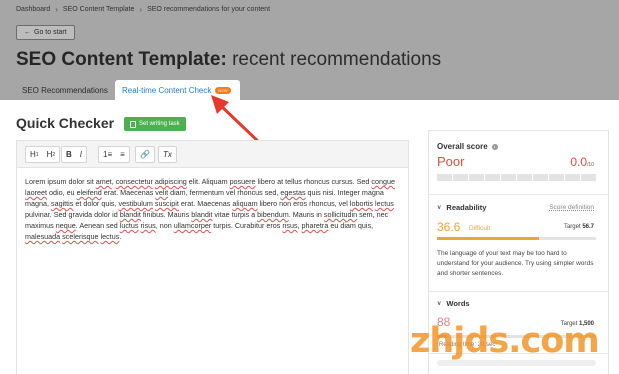  I want to click on tab-label: Real-time Content Check, so click(167, 90).